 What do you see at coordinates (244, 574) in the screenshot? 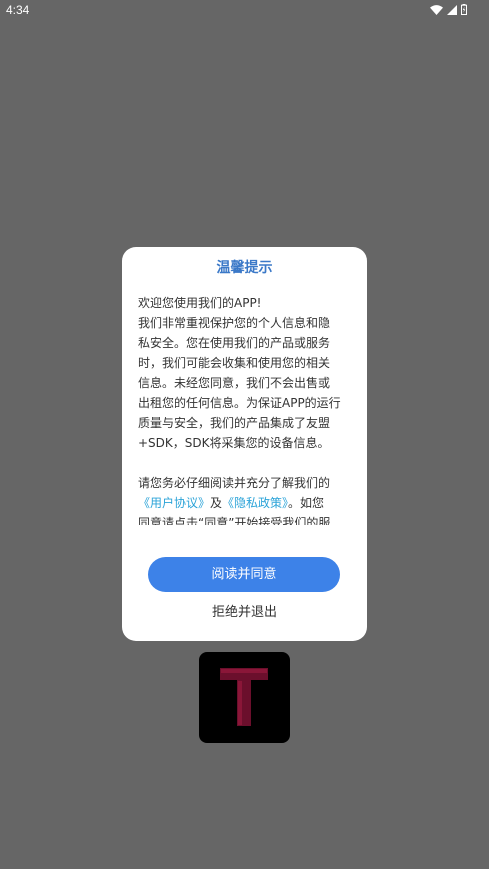
I see `accept-button: 阅读并同意` at bounding box center [244, 574].